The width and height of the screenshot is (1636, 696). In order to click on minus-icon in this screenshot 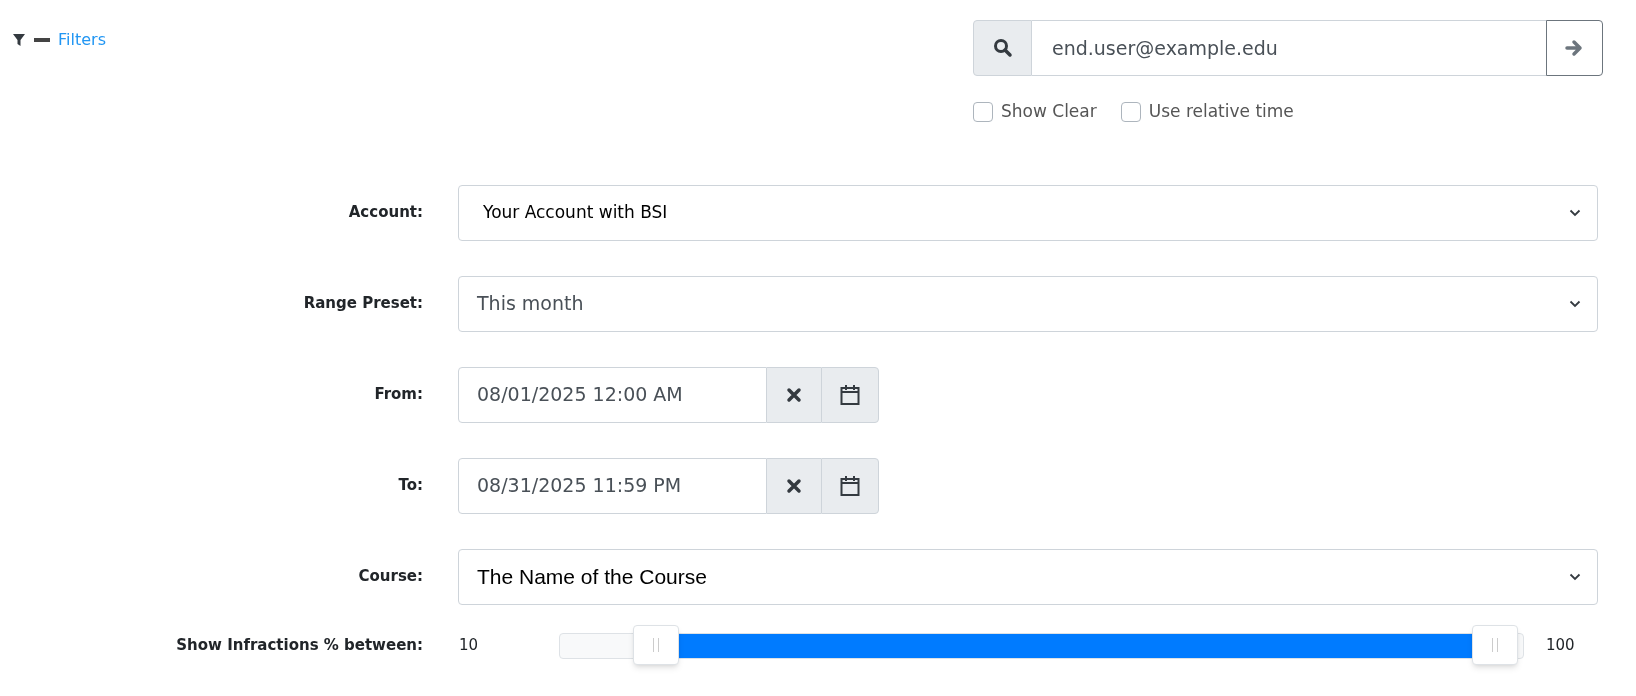, I will do `click(42, 40)`.